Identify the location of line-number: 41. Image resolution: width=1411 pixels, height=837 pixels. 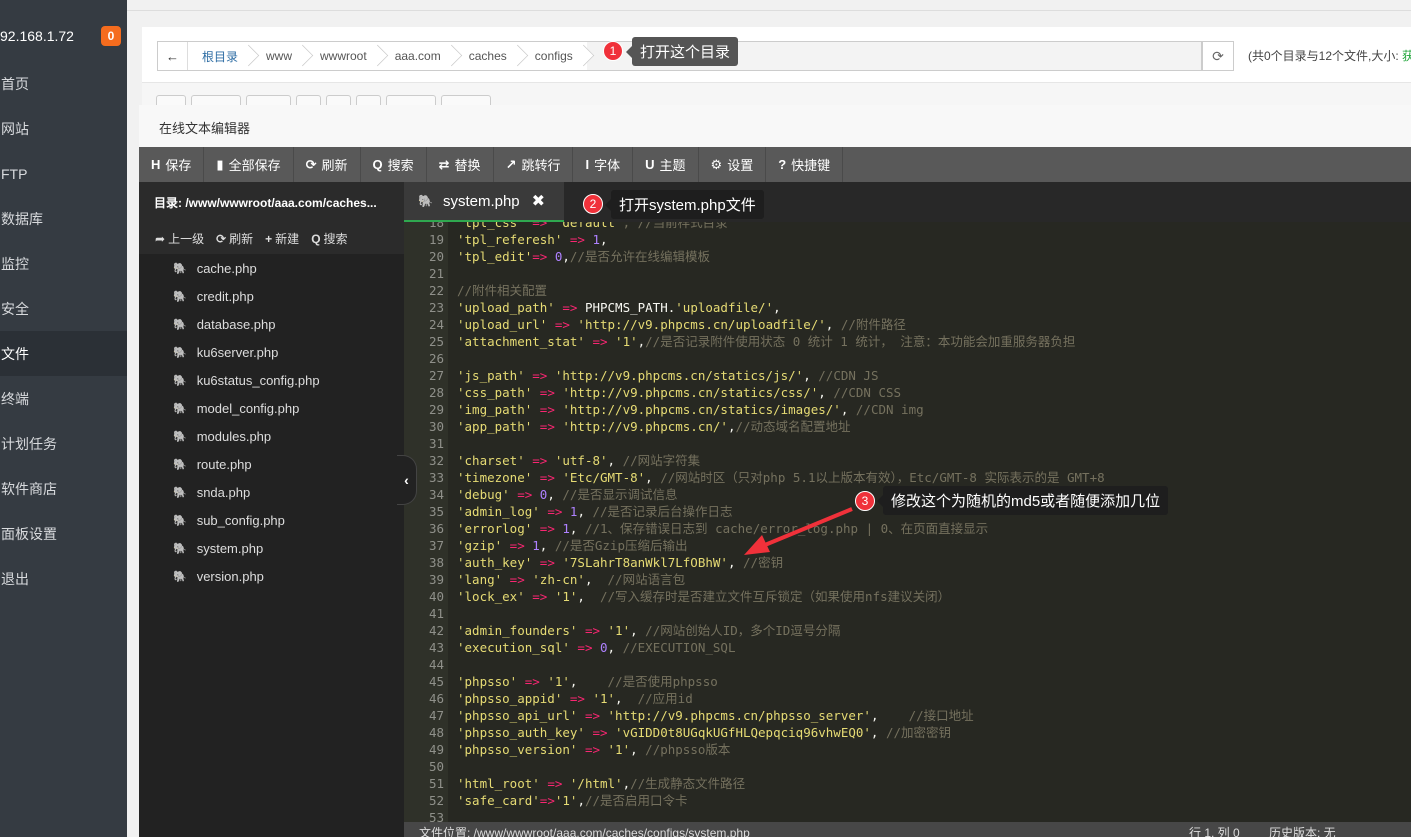
(436, 613).